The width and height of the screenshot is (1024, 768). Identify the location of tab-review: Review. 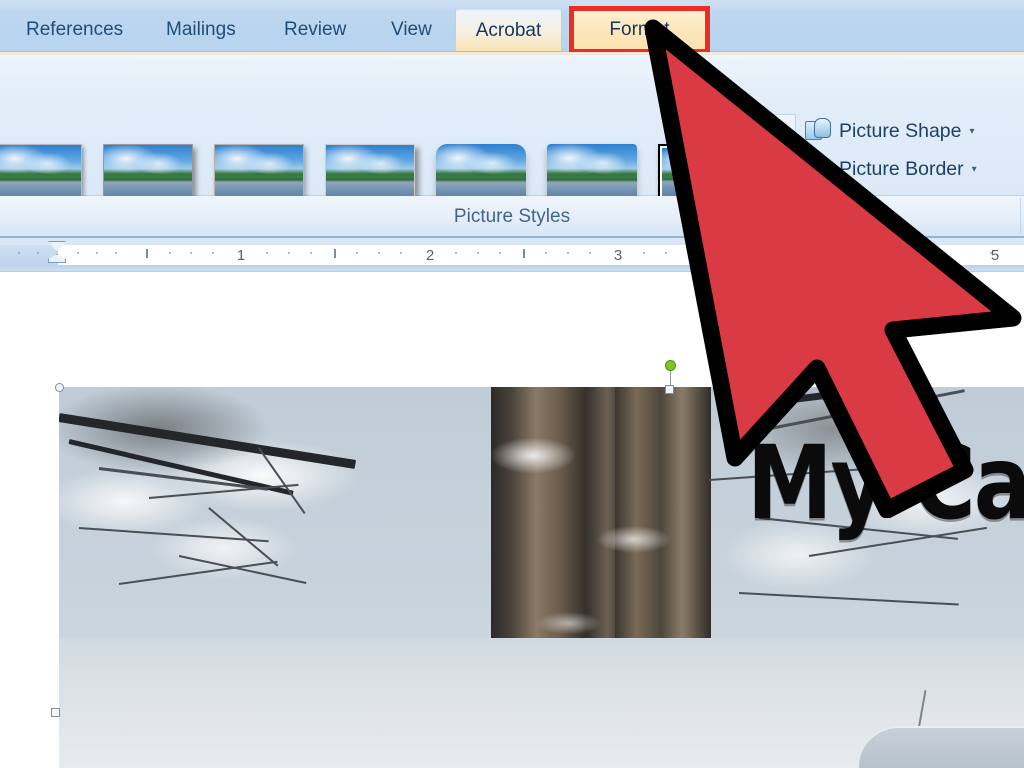
(315, 30).